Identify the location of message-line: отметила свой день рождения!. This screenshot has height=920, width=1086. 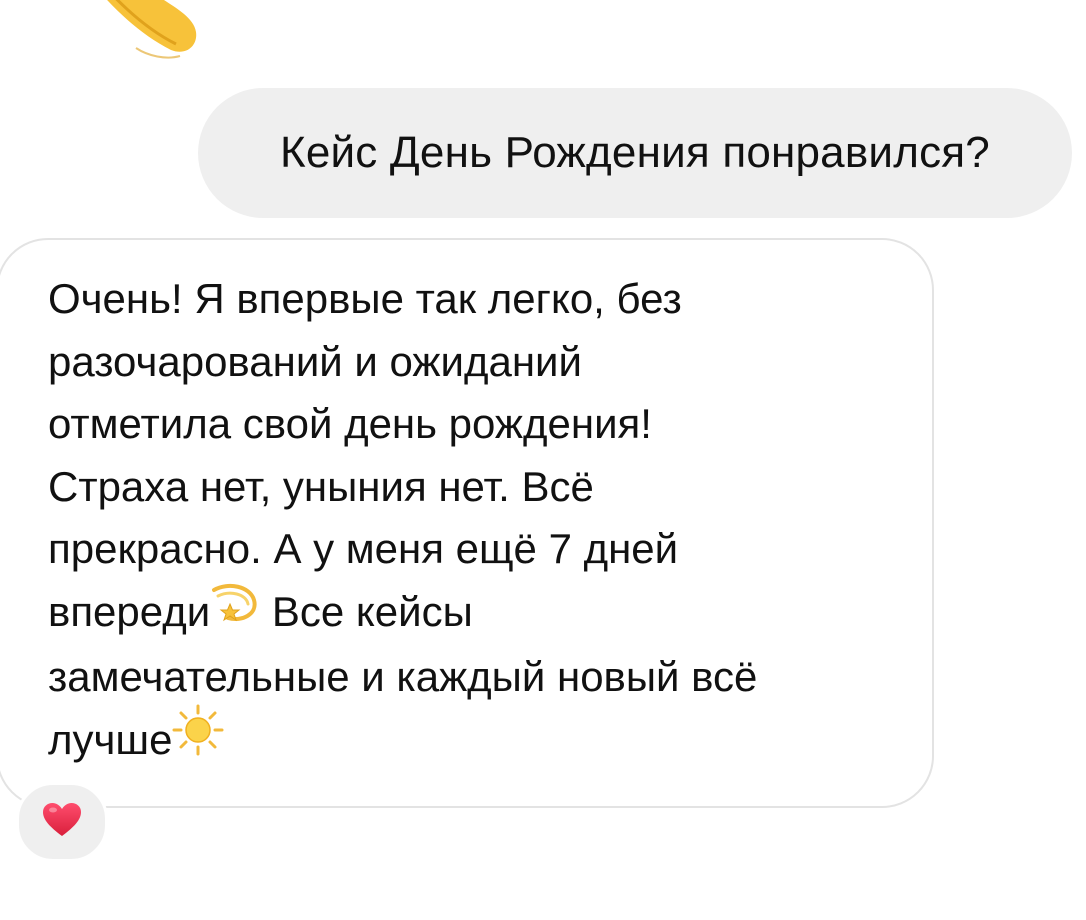
(350, 423).